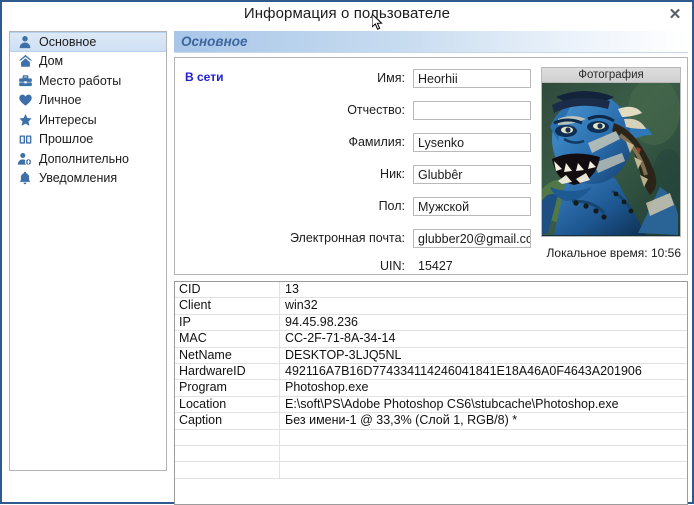 The height and width of the screenshot is (505, 694). I want to click on first-name-input, so click(472, 78).